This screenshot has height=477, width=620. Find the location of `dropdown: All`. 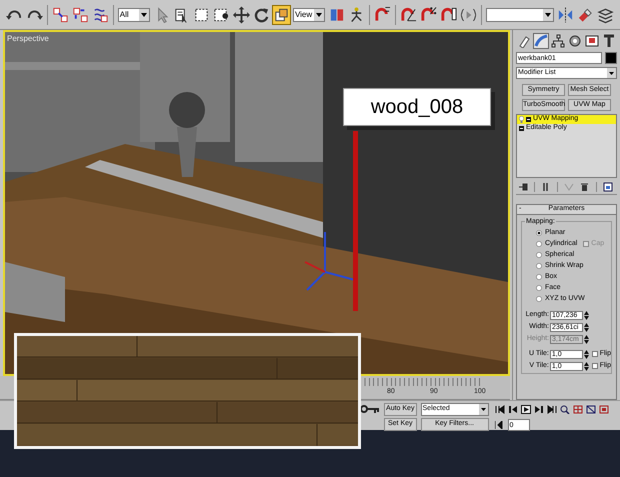

dropdown: All is located at coordinates (134, 15).